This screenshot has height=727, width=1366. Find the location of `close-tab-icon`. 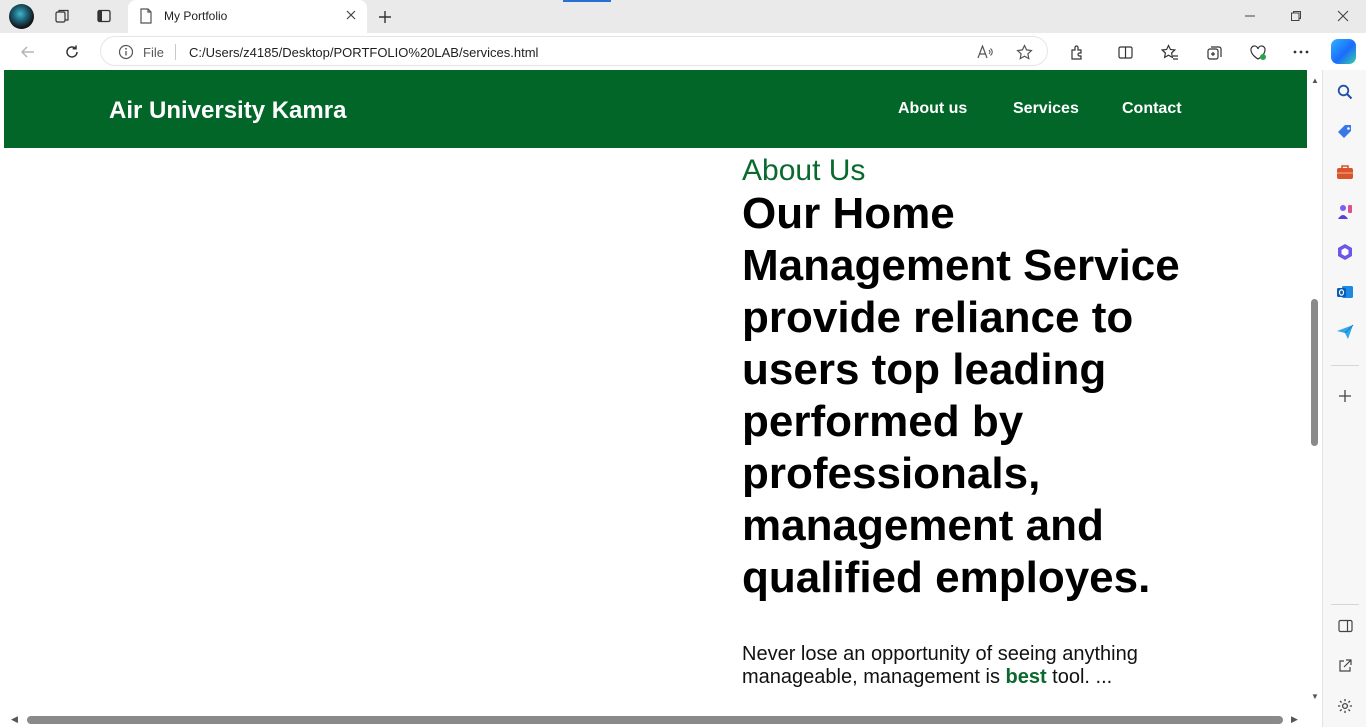

close-tab-icon is located at coordinates (351, 15).